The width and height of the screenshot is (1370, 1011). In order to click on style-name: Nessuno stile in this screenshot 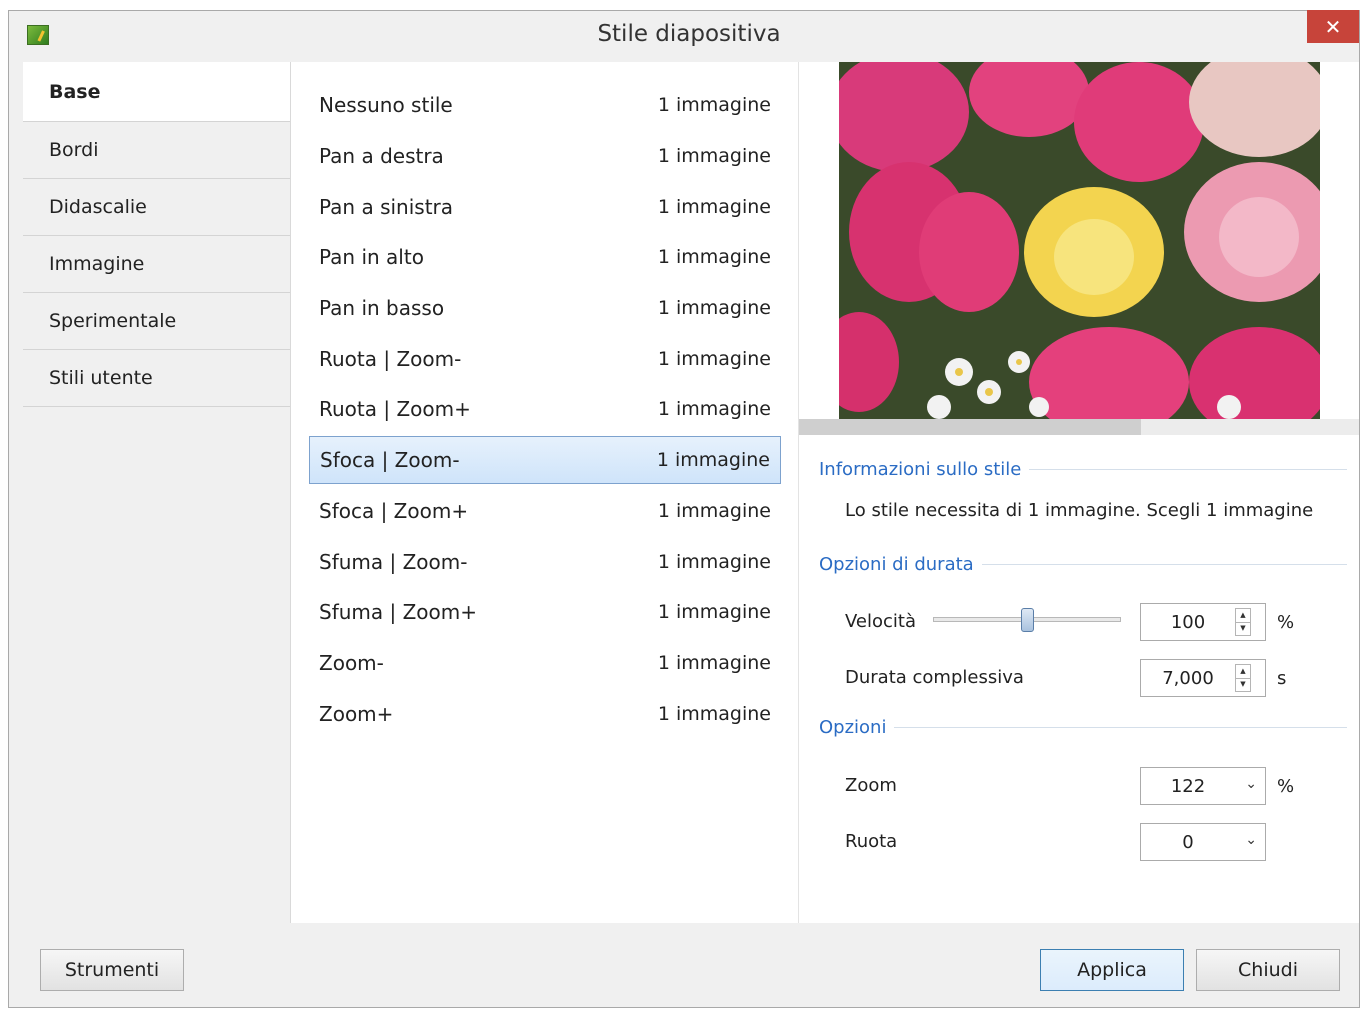, I will do `click(386, 105)`.